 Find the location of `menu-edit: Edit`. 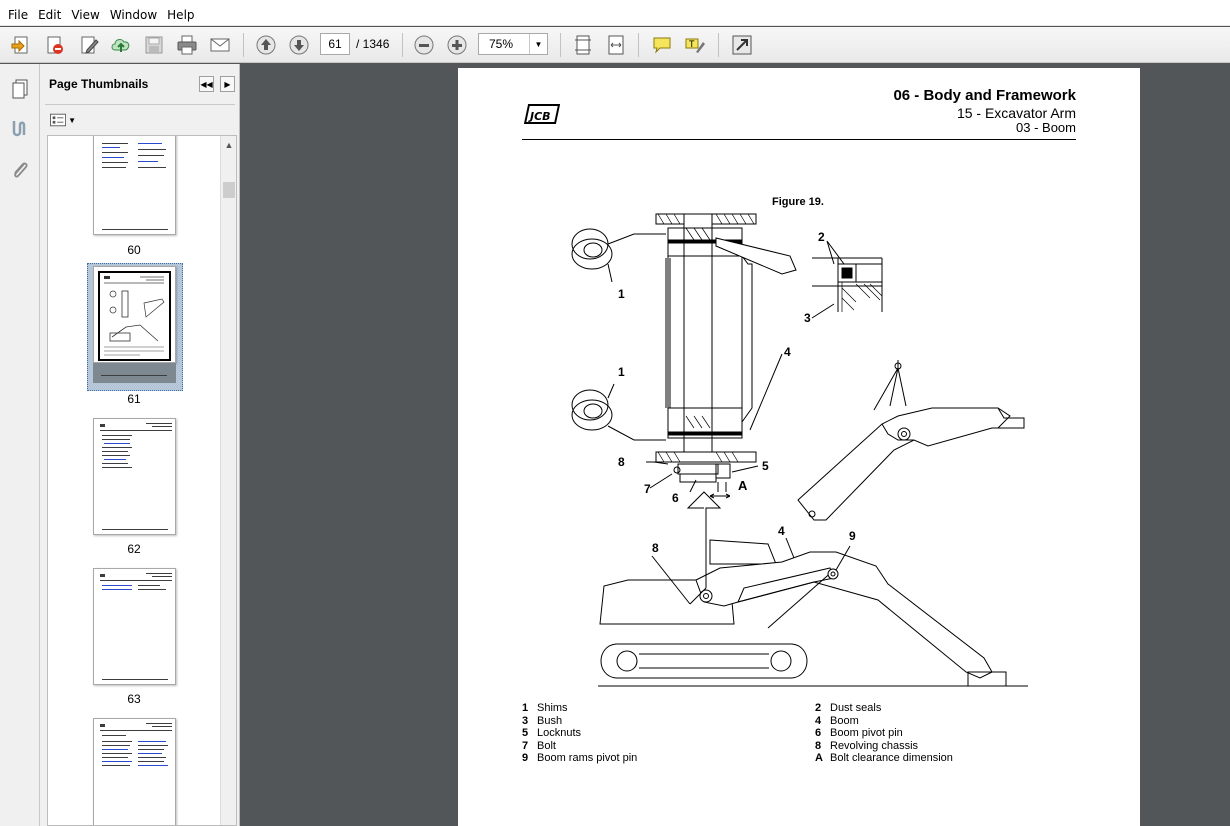

menu-edit: Edit is located at coordinates (49, 15).